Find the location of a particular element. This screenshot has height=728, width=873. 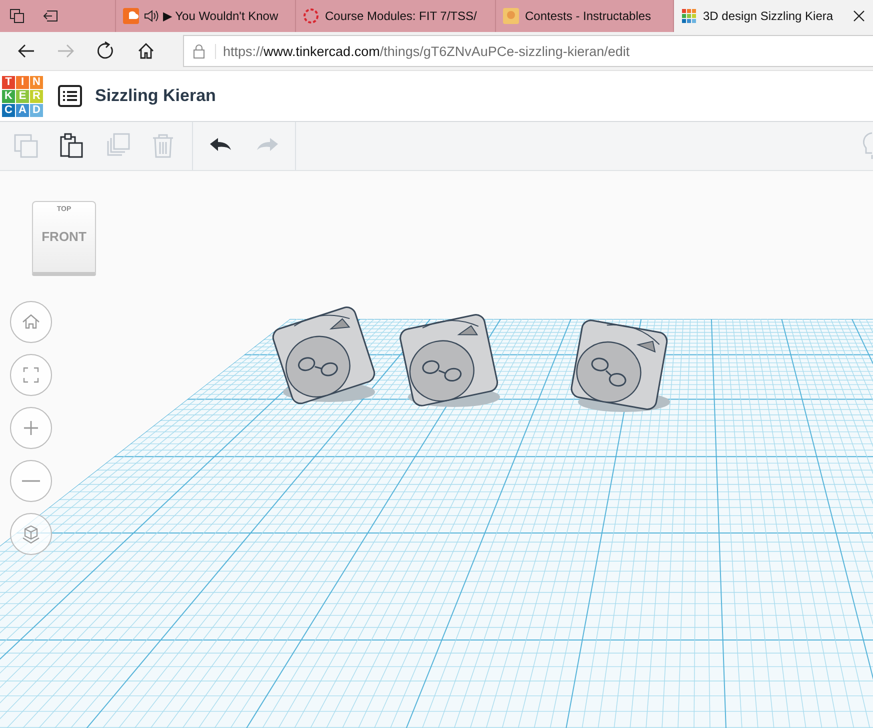

home-icon is located at coordinates (146, 51).